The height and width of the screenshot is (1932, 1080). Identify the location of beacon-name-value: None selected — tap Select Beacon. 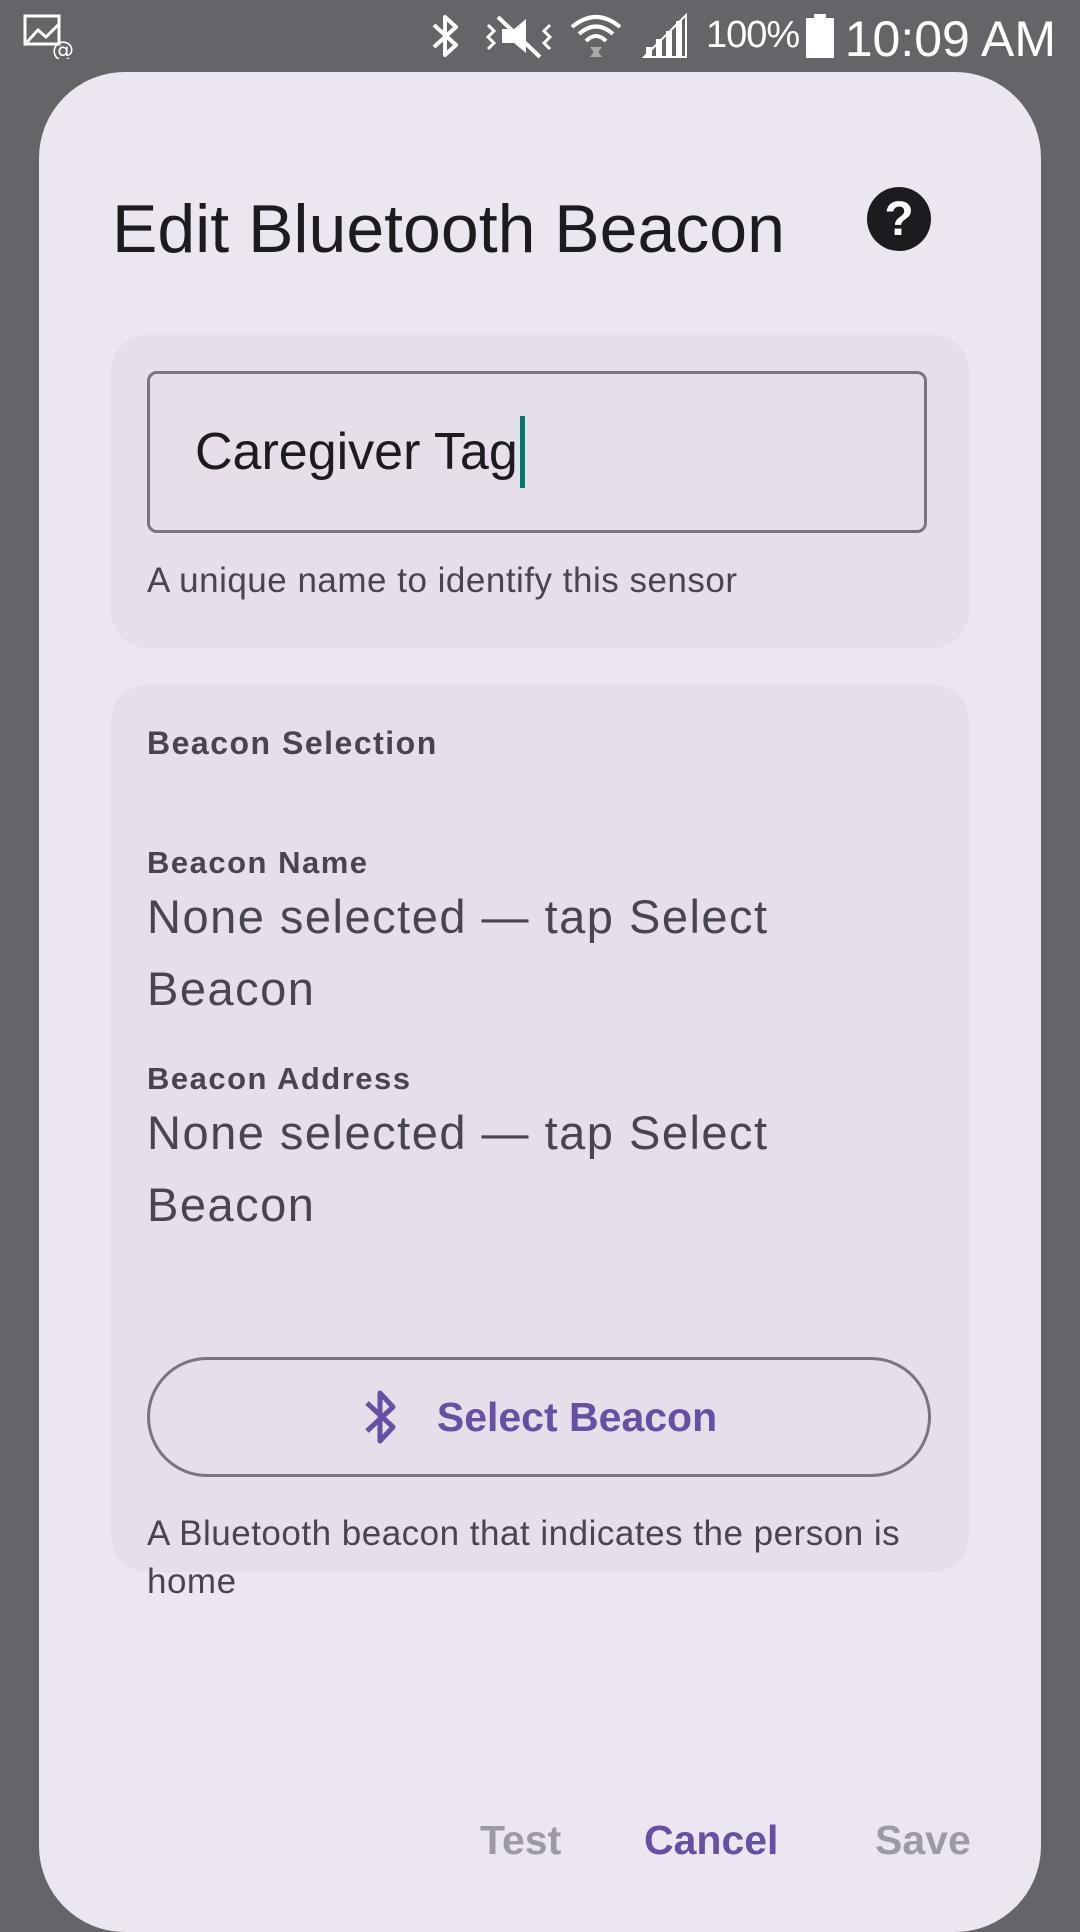
(458, 952).